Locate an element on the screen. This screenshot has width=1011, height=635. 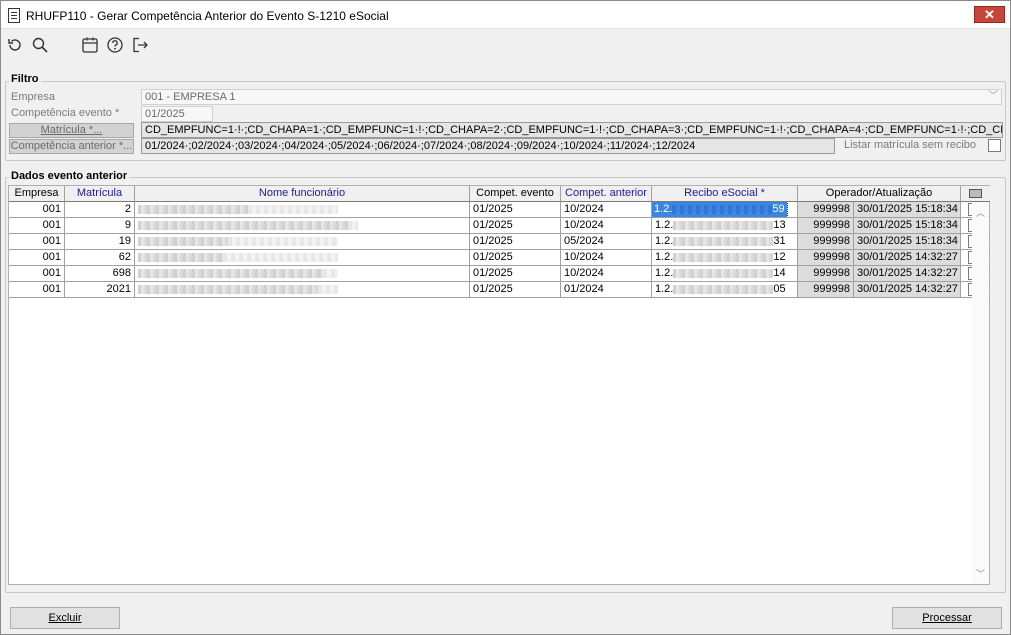
excluir-button: Excluir is located at coordinates (65, 618).